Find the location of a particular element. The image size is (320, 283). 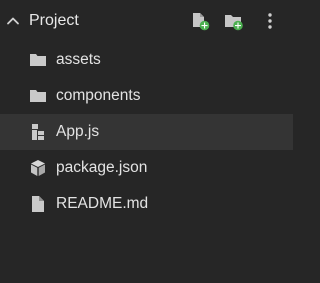

tree-item-app-js: App.js is located at coordinates (146, 132).